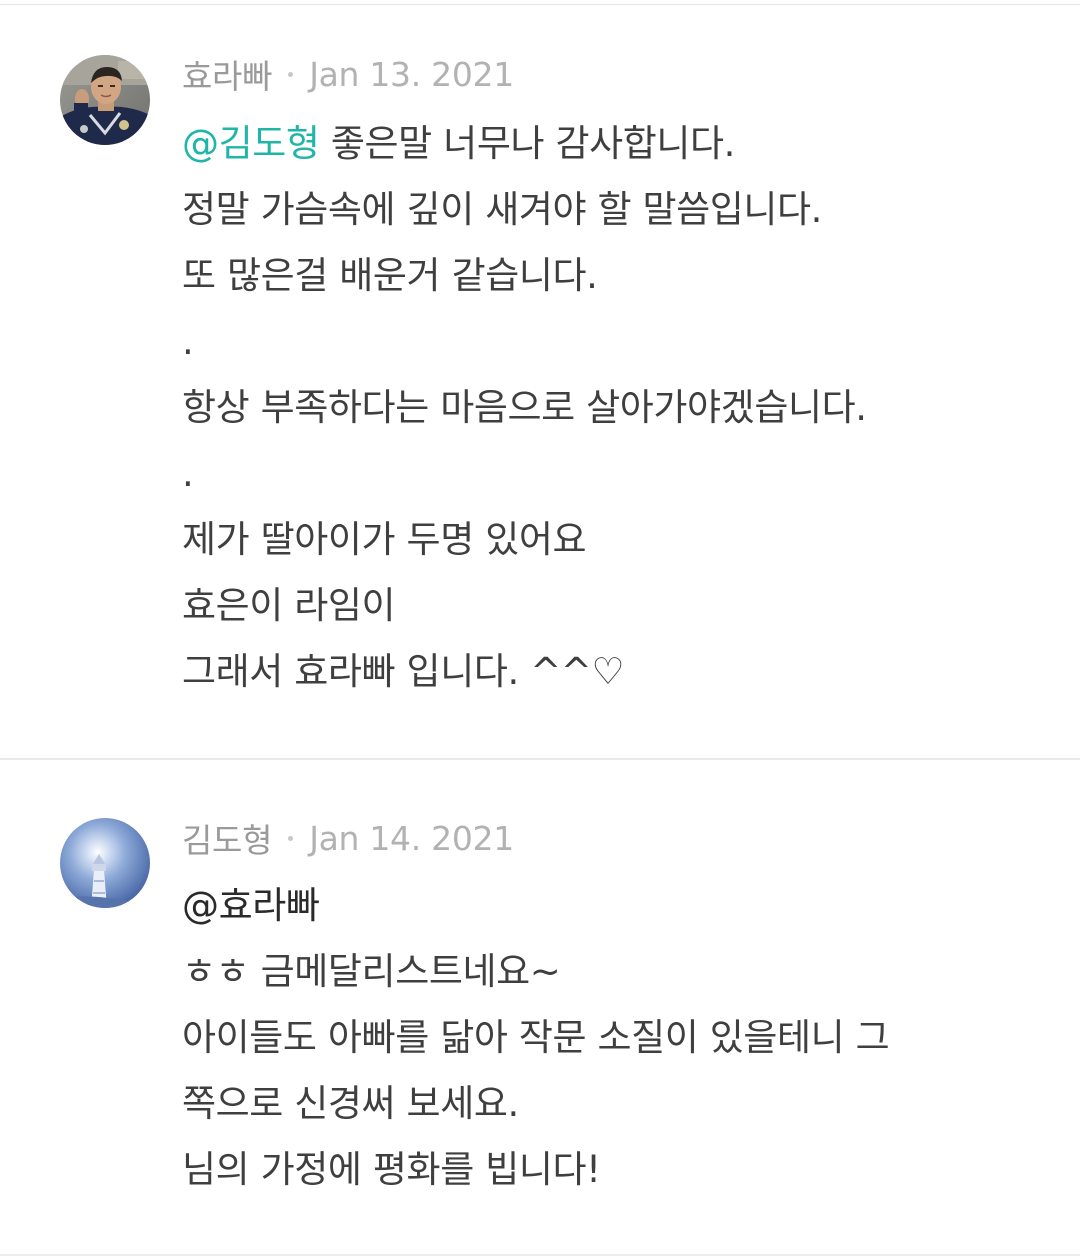 This screenshot has width=1080, height=1260. I want to click on comment-line: 아이들도 아빠를 닮아 작문 소질이 있을테니 그, so click(536, 1037).